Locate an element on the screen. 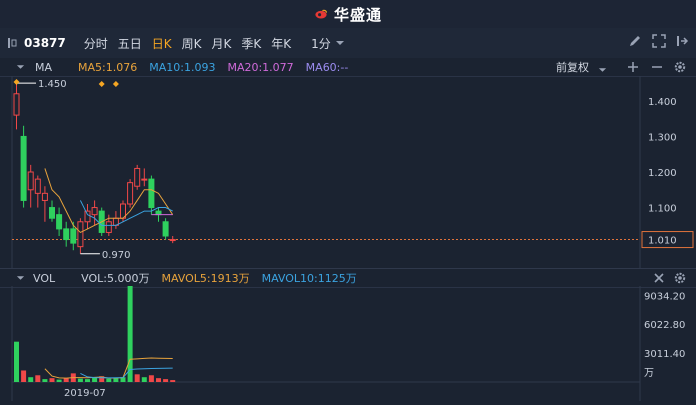  ma20-value: MA20:1.077 is located at coordinates (260, 67).